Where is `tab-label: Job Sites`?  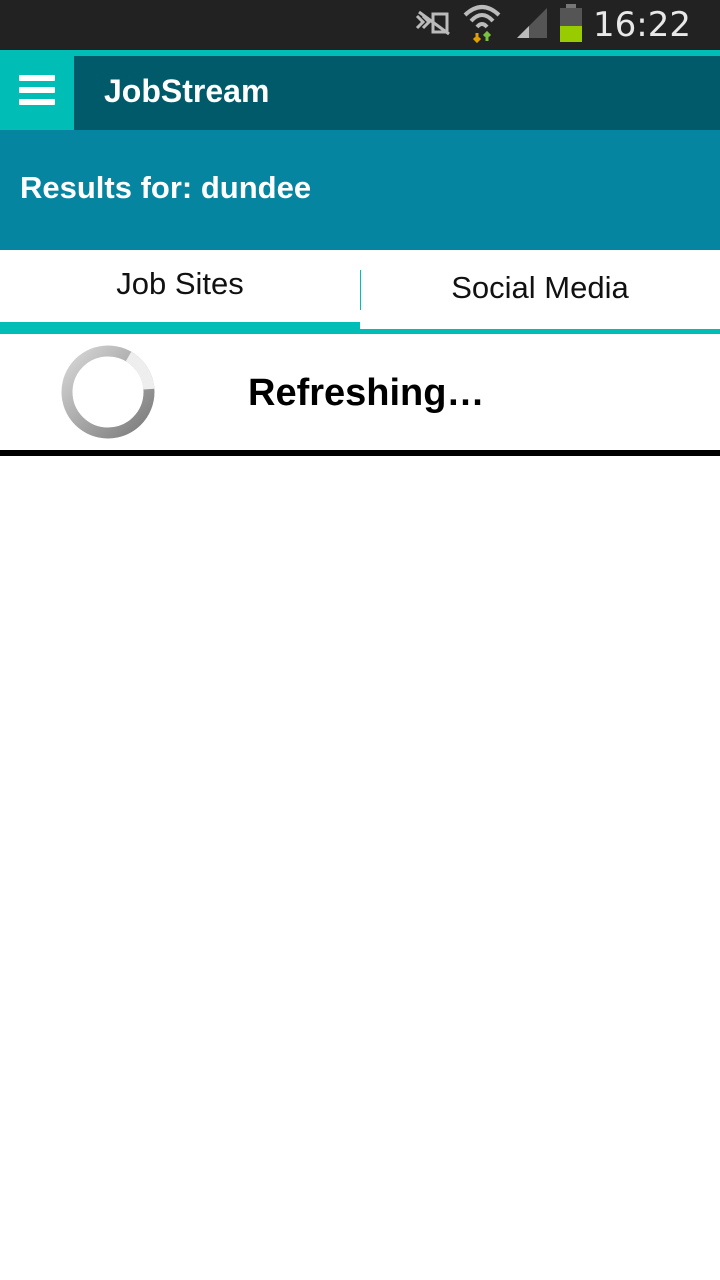
tab-label: Job Sites is located at coordinates (180, 283).